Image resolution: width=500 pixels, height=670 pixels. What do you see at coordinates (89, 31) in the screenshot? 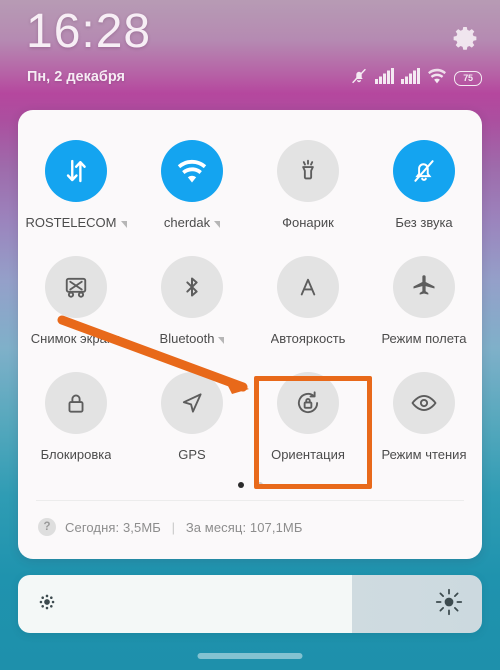
I see `clock: 16:28` at bounding box center [89, 31].